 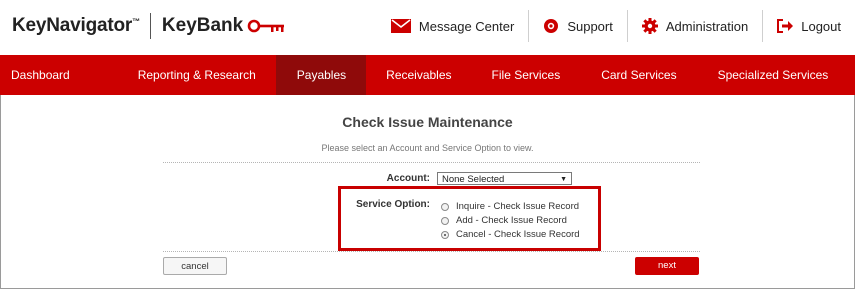 I want to click on account-label: Account:, so click(x=408, y=178).